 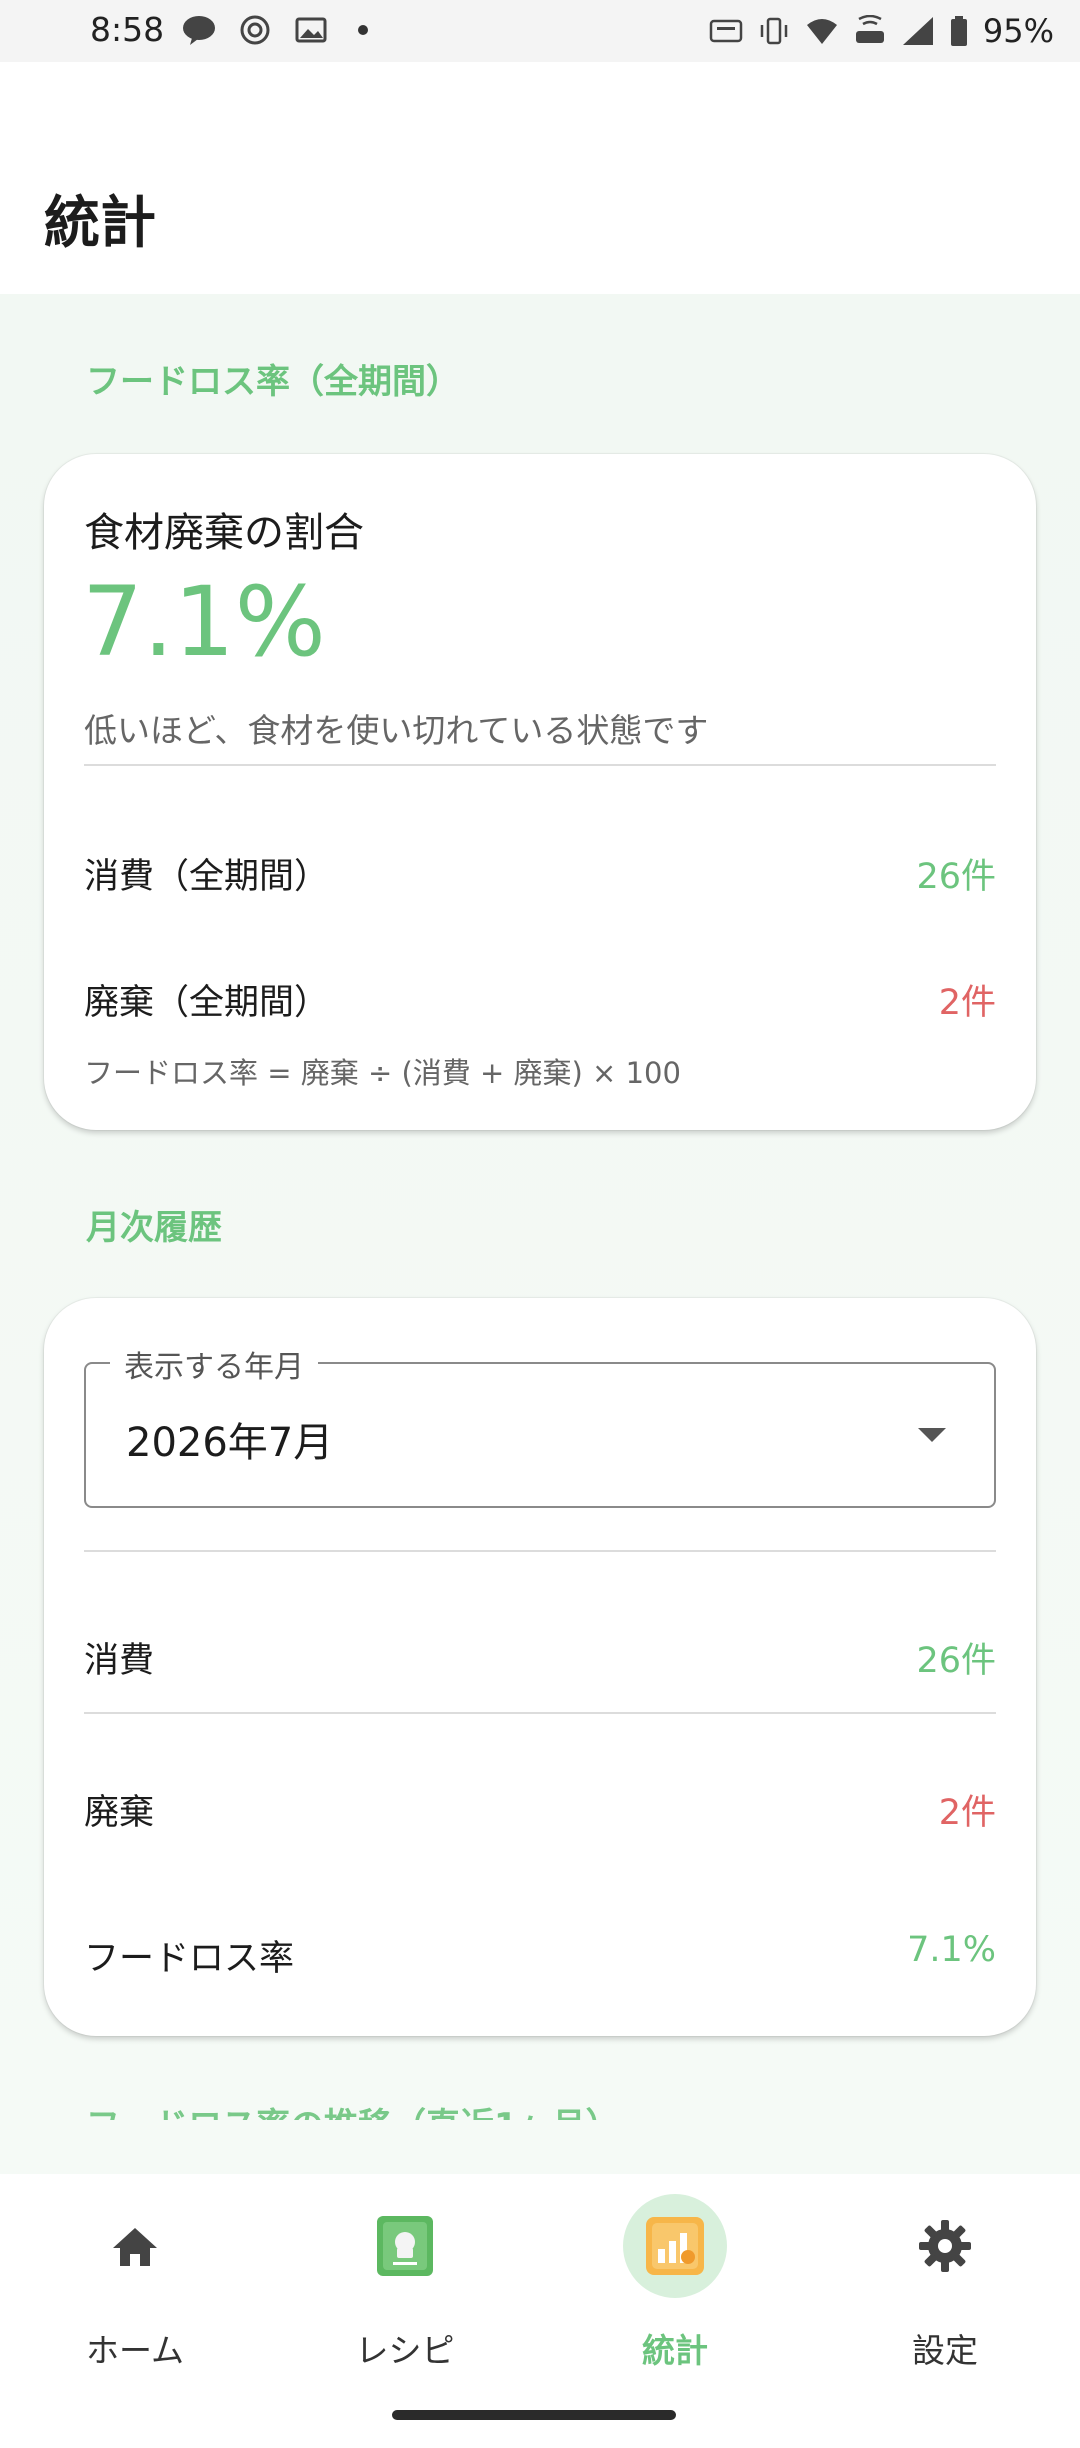 I want to click on wasted-total-label: 廃棄（全期間）, so click(x=207, y=1003).